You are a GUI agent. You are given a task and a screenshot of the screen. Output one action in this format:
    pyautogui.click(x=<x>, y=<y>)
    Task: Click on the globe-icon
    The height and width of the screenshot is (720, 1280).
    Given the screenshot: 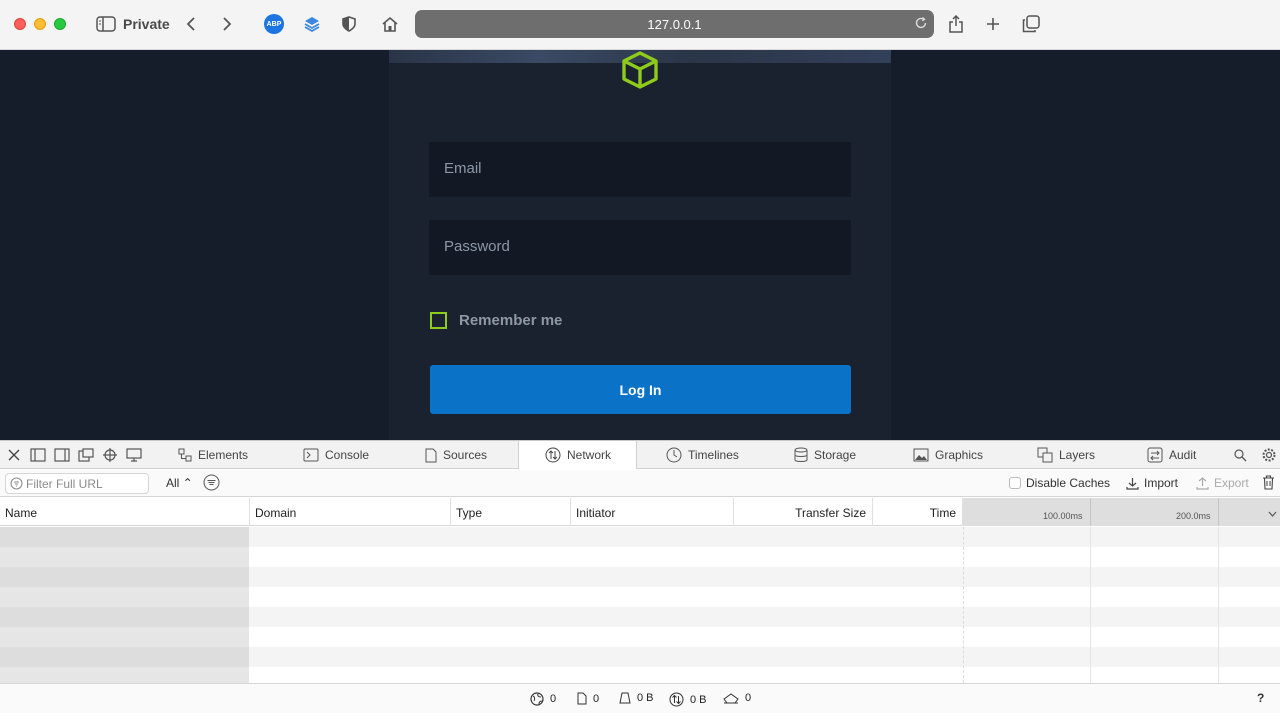 What is the action you would take?
    pyautogui.click(x=537, y=699)
    